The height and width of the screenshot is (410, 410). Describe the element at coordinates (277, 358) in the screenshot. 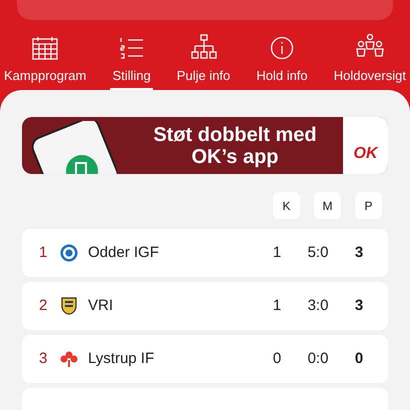

I see `matches-played: 0` at that location.